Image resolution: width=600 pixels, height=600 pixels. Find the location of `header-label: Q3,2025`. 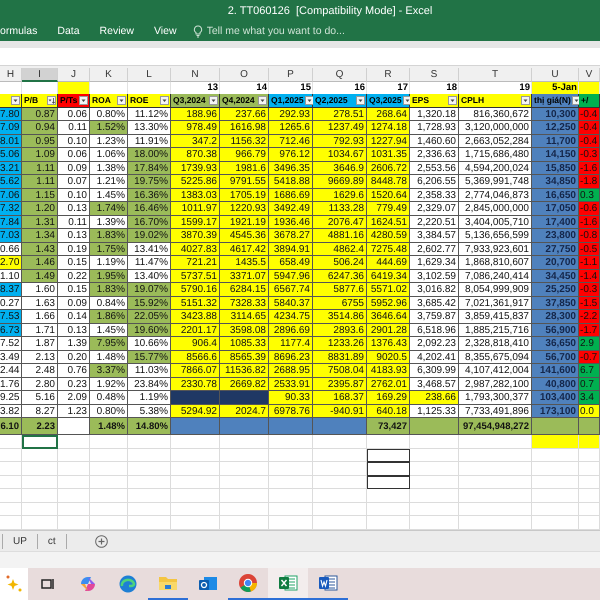

header-label: Q3,2025 is located at coordinates (385, 100).